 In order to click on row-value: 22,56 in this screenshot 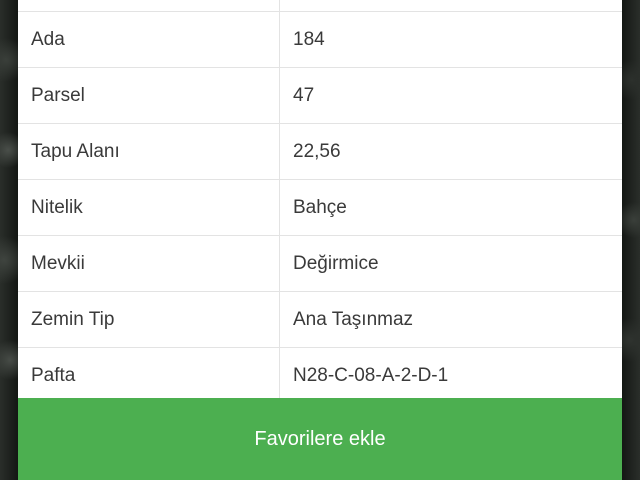, I will do `click(450, 151)`.